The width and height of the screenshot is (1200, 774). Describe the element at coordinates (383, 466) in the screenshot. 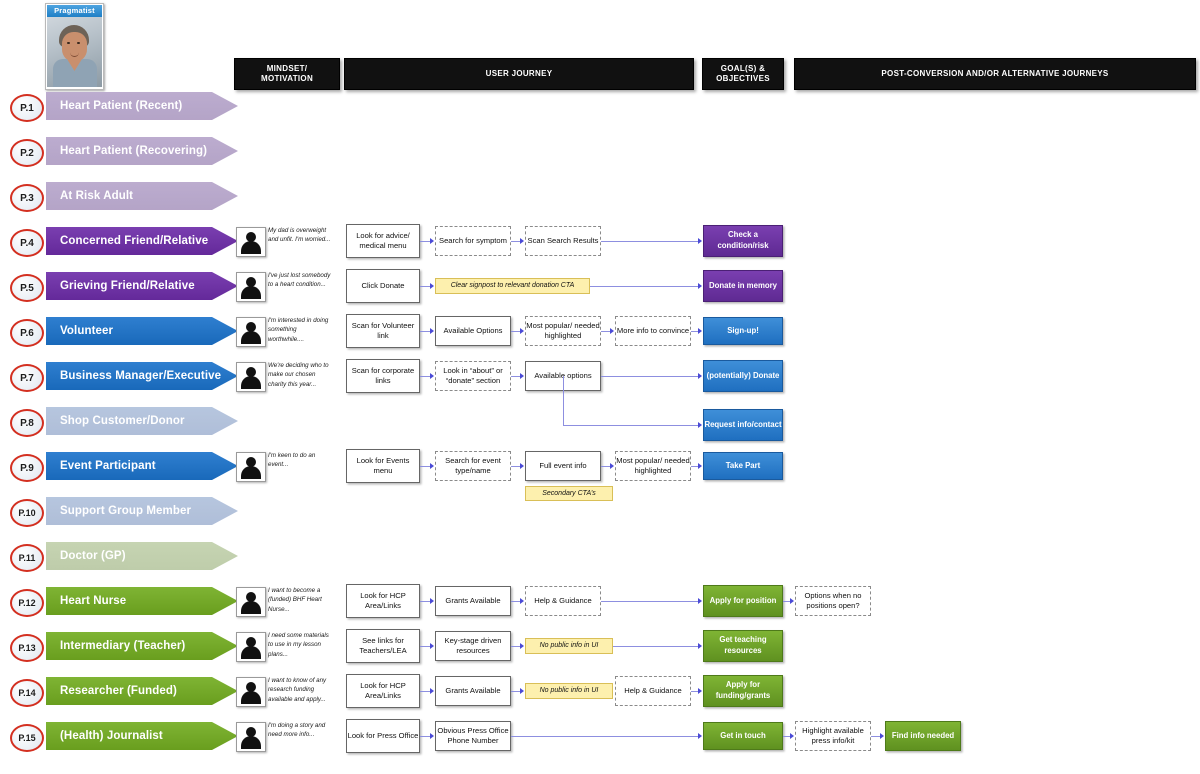

I see `journey-step-P-9-1: Look for Events menu` at that location.